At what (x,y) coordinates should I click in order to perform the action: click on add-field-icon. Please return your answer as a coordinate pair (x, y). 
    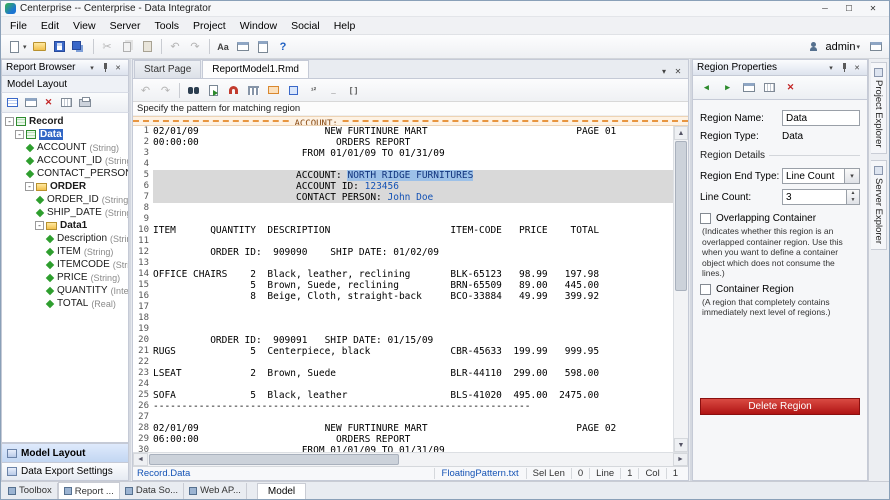
    Looking at the image, I should click on (293, 90).